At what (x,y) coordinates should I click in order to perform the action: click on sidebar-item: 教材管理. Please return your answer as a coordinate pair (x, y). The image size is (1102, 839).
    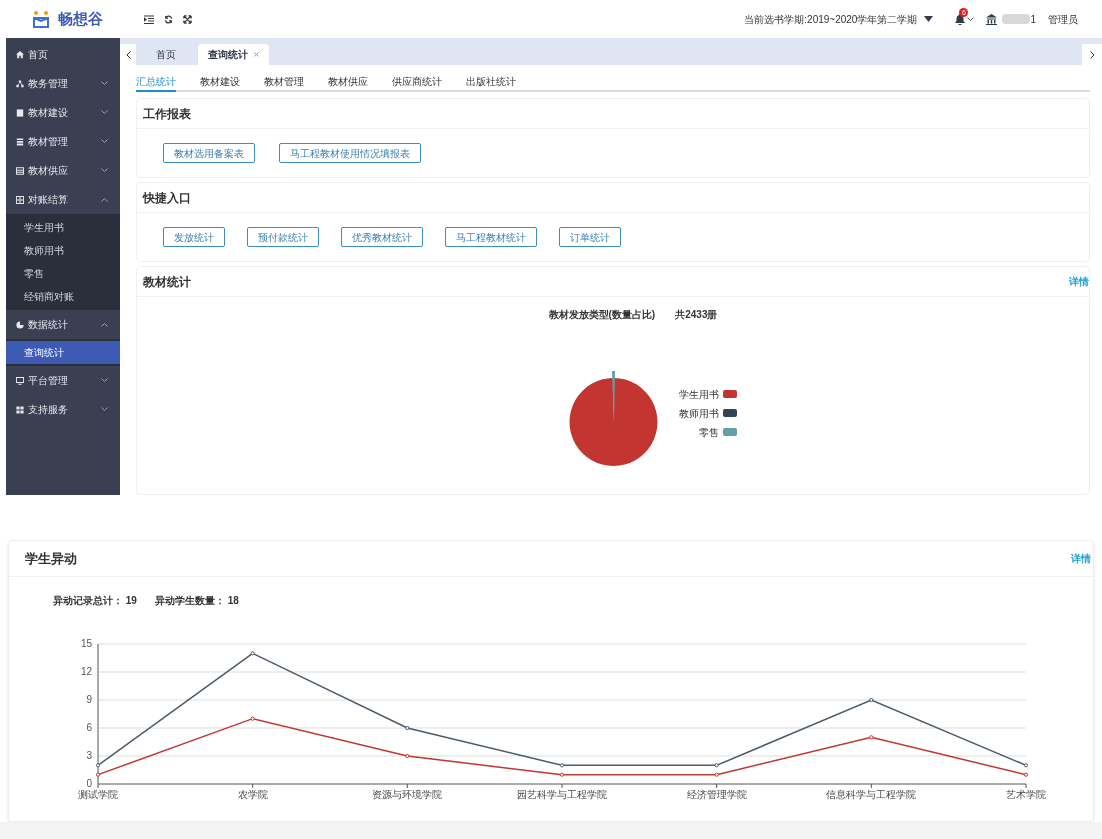
    Looking at the image, I should click on (63, 141).